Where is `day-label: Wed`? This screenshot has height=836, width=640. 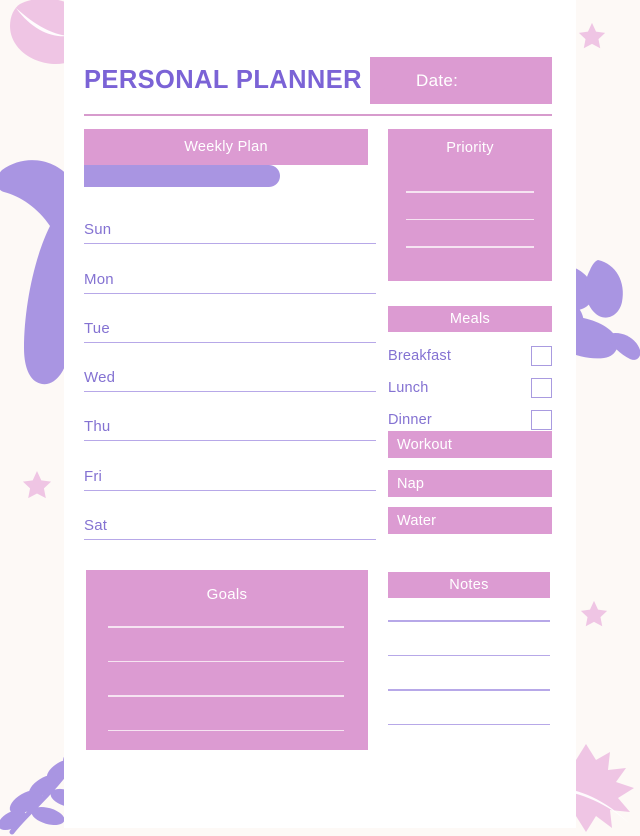 day-label: Wed is located at coordinates (100, 378).